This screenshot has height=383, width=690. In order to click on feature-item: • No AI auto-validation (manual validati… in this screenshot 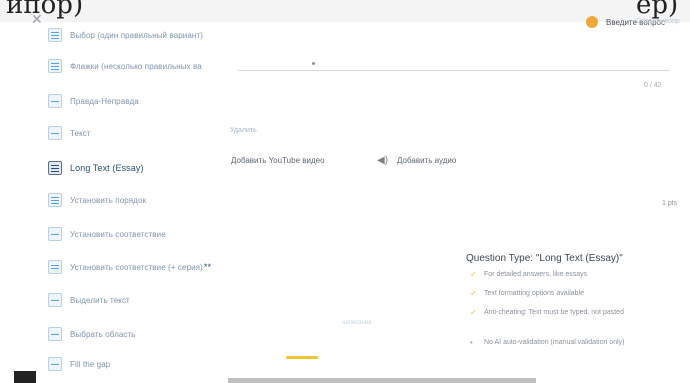, I will do `click(569, 342)`.